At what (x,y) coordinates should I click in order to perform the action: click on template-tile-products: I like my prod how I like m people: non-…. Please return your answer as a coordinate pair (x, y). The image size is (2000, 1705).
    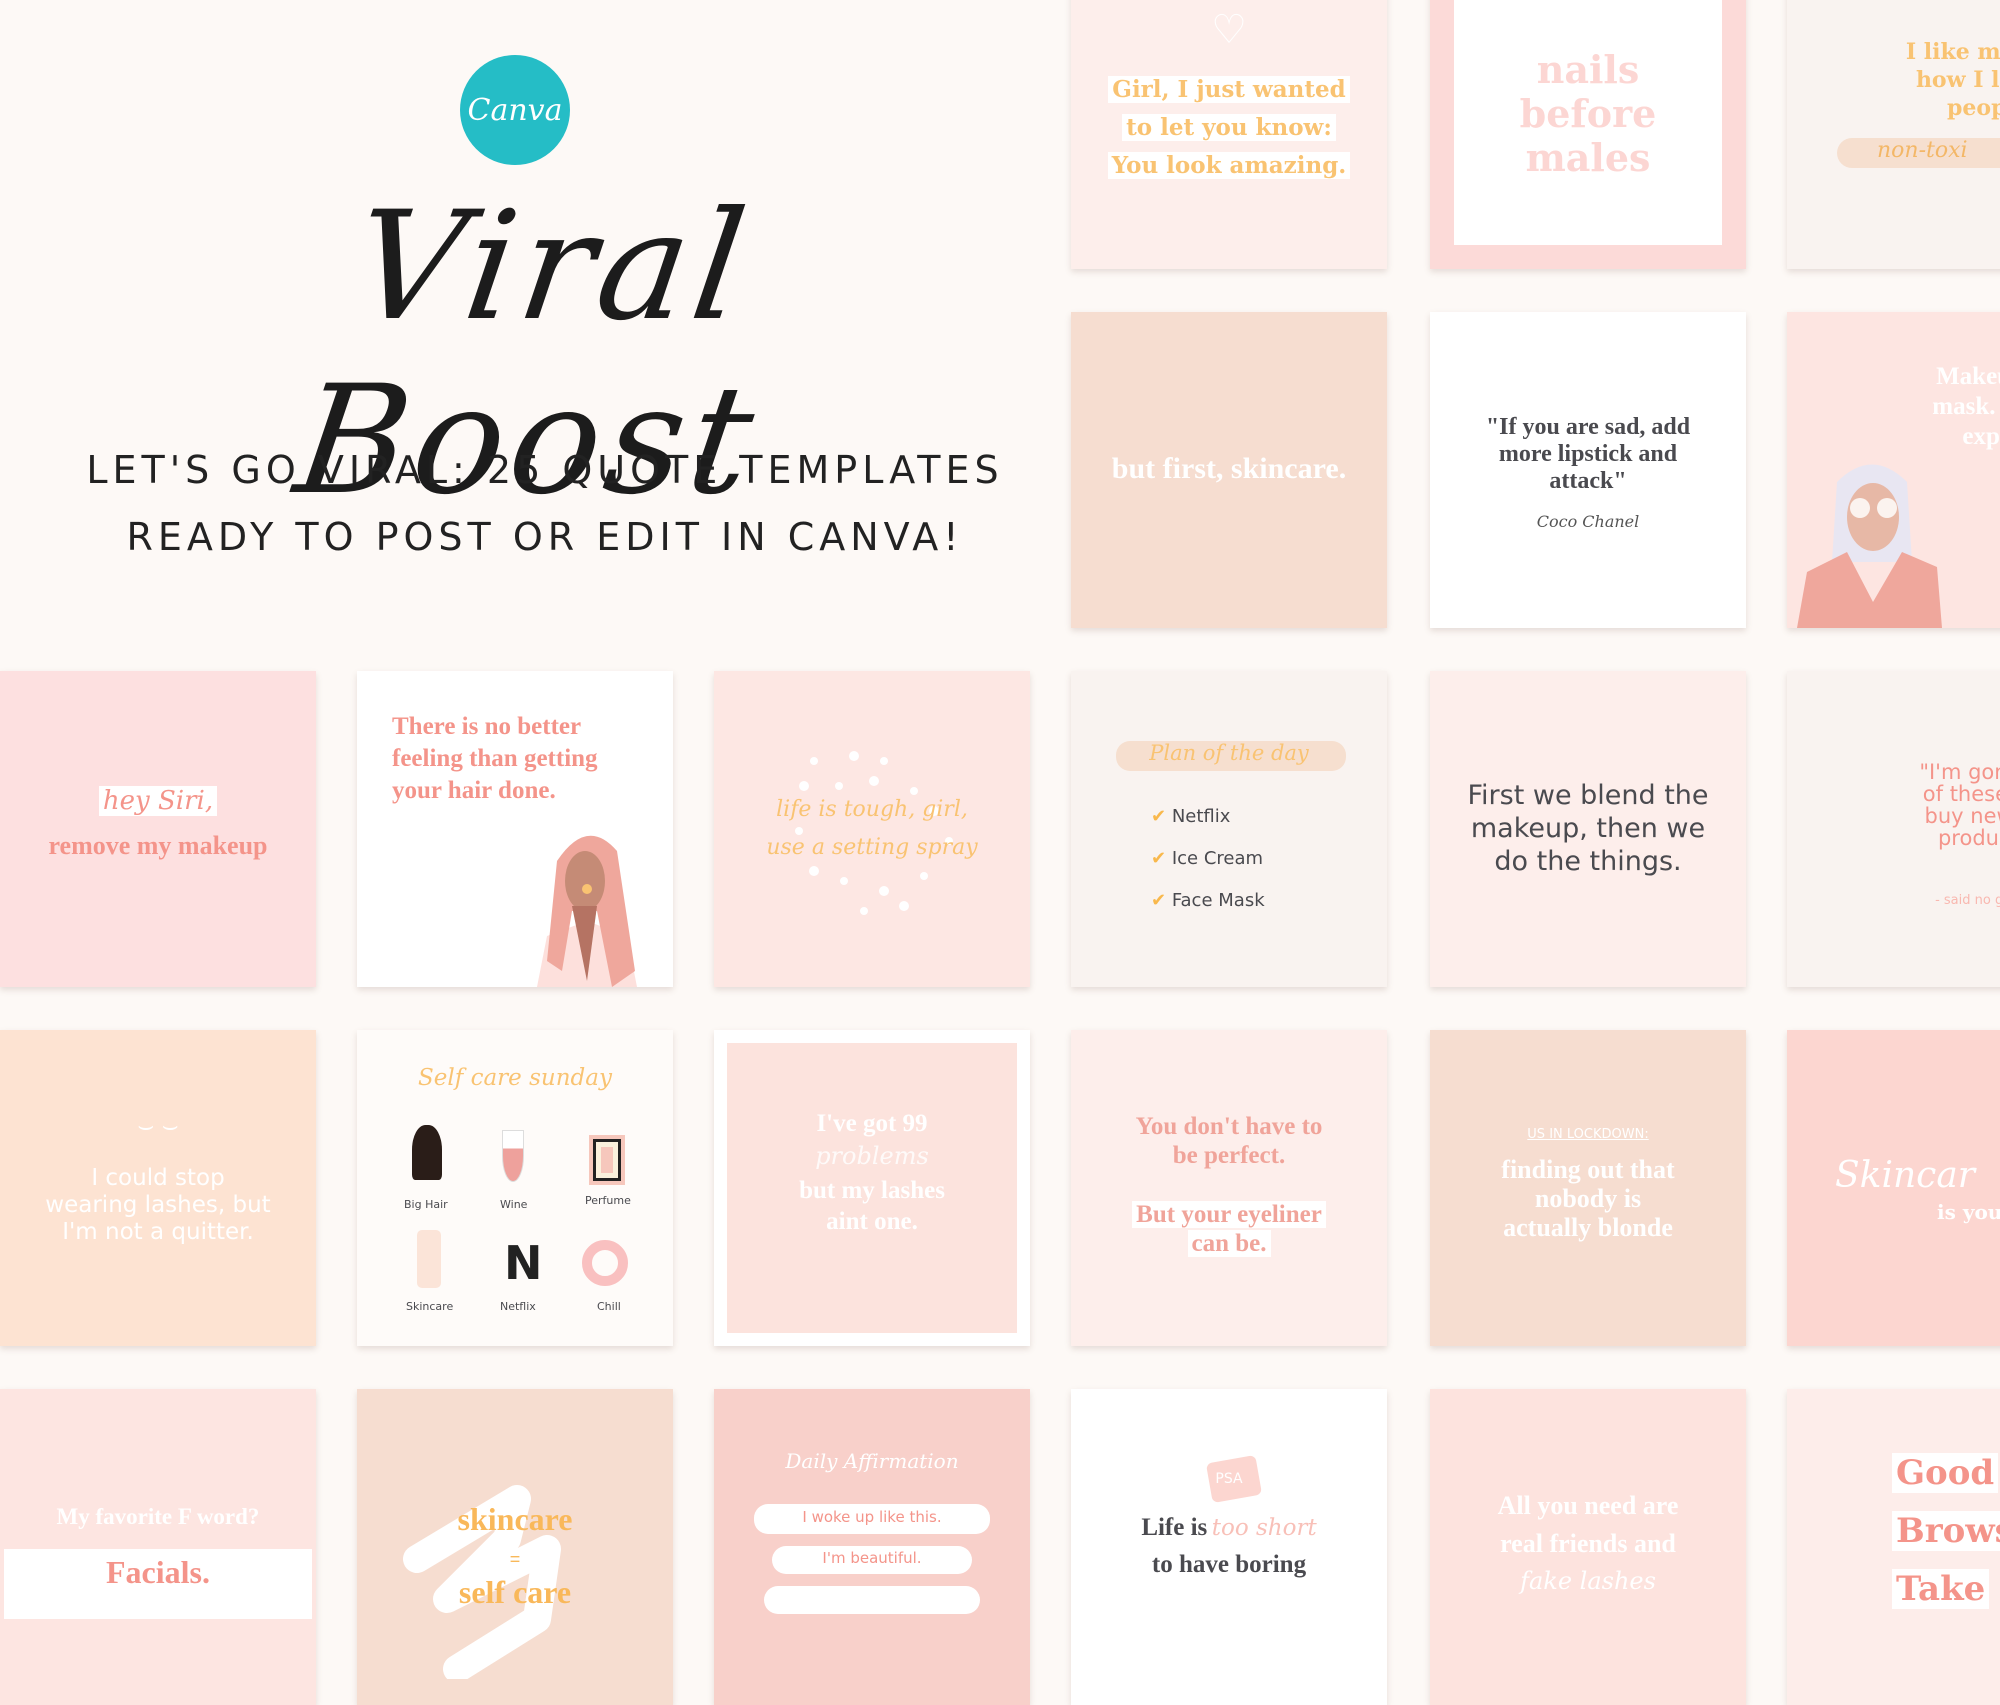
    Looking at the image, I should click on (1893, 134).